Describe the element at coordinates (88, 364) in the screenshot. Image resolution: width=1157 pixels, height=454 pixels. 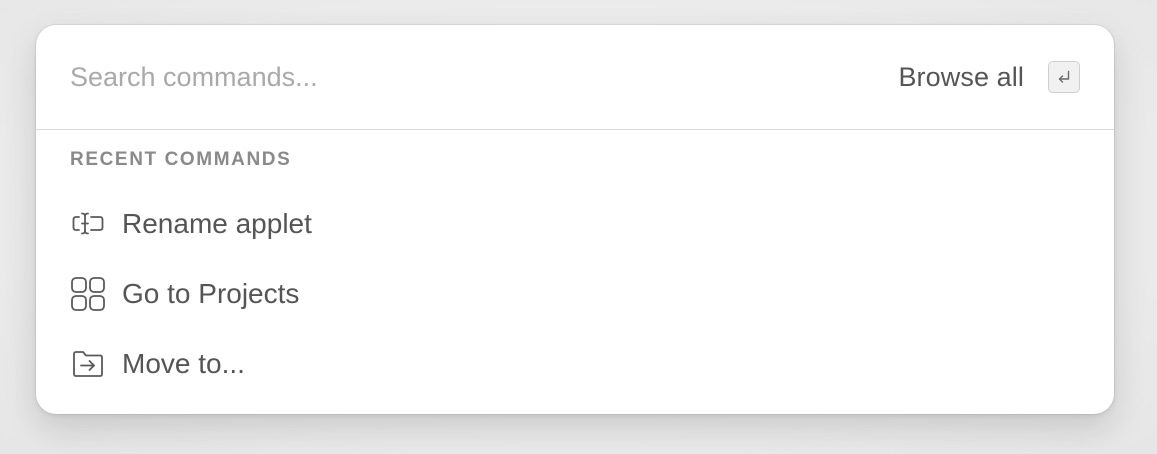
I see `folder-arrow-icon` at that location.